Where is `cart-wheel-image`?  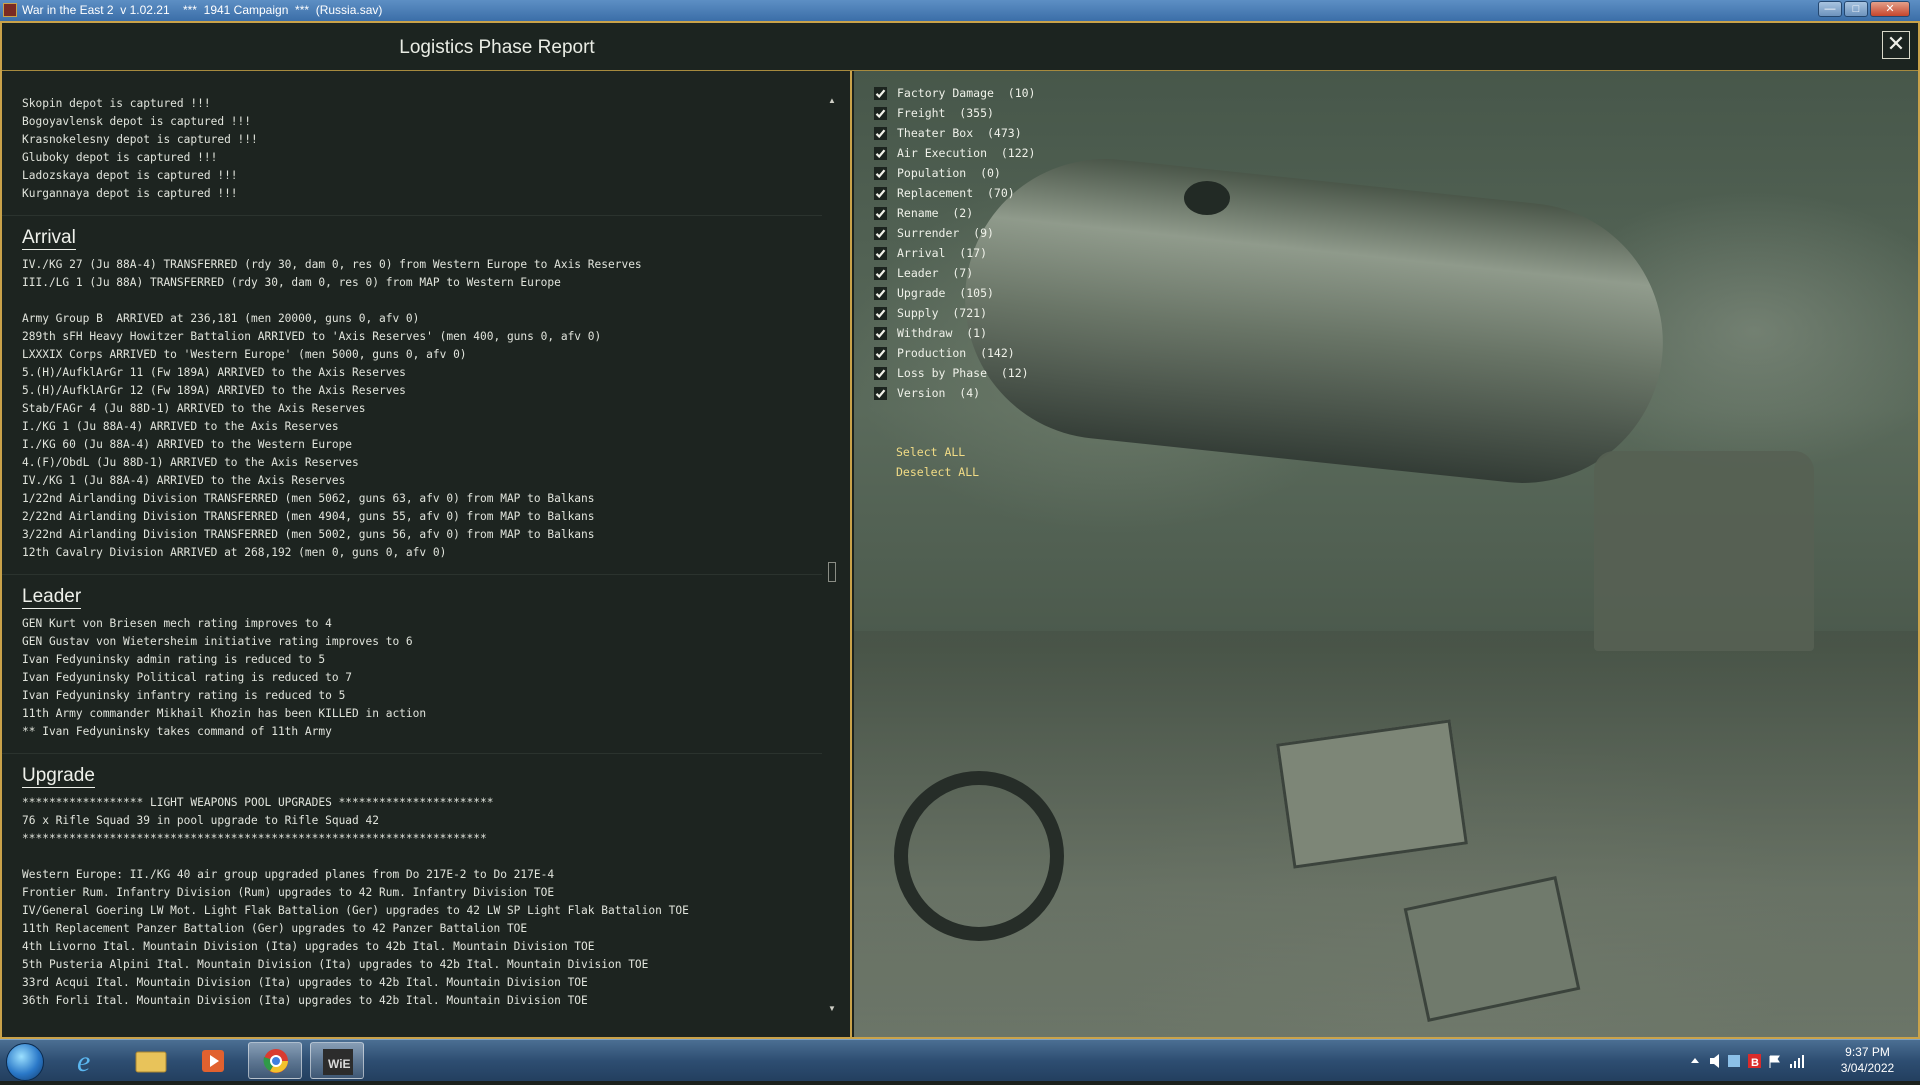
cart-wheel-image is located at coordinates (979, 856).